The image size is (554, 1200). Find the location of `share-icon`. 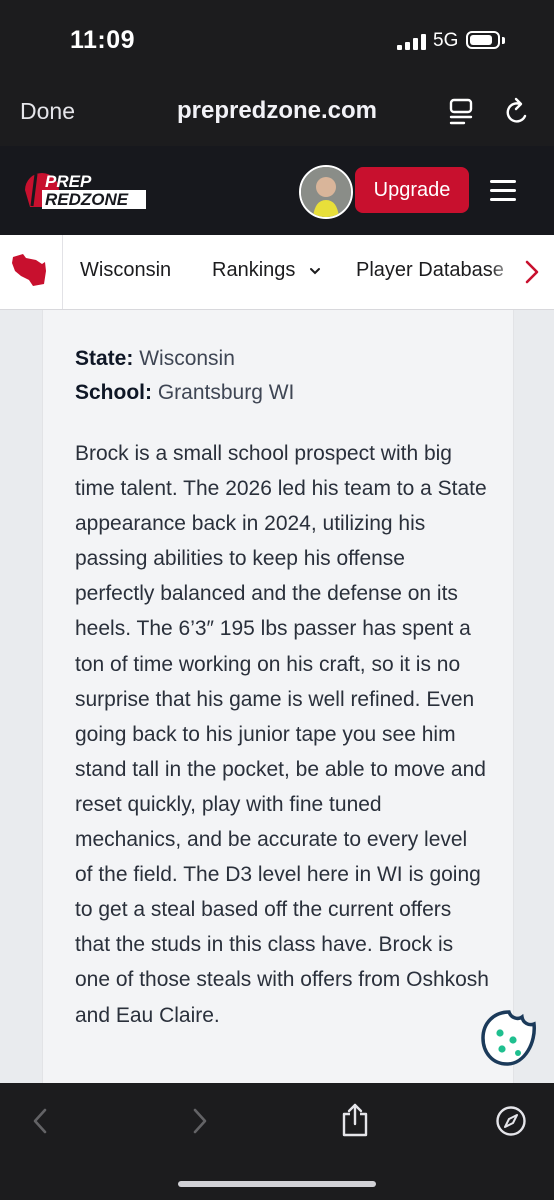

share-icon is located at coordinates (355, 1120).